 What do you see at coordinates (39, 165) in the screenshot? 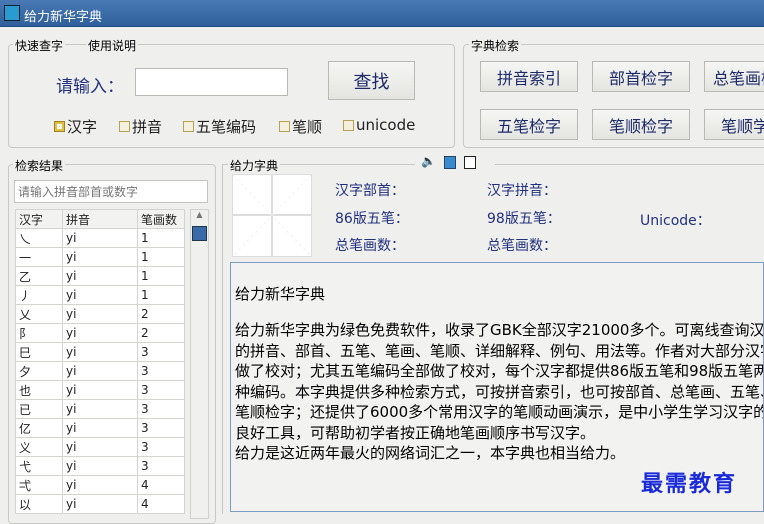
I see `results-title: 检索结果` at bounding box center [39, 165].